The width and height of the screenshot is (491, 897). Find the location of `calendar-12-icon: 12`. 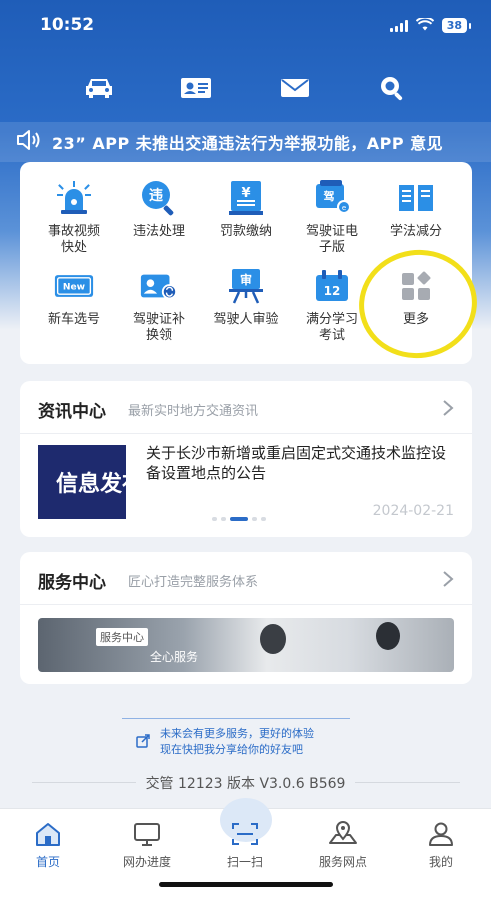

calendar-12-icon: 12 is located at coordinates (332, 286).